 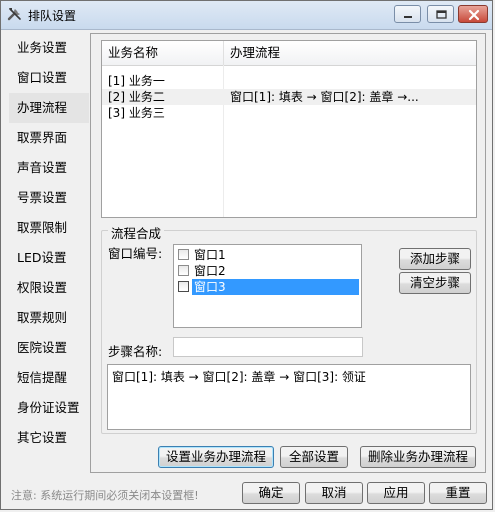 What do you see at coordinates (210, 271) in the screenshot?
I see `window-option-label: 窗口2` at bounding box center [210, 271].